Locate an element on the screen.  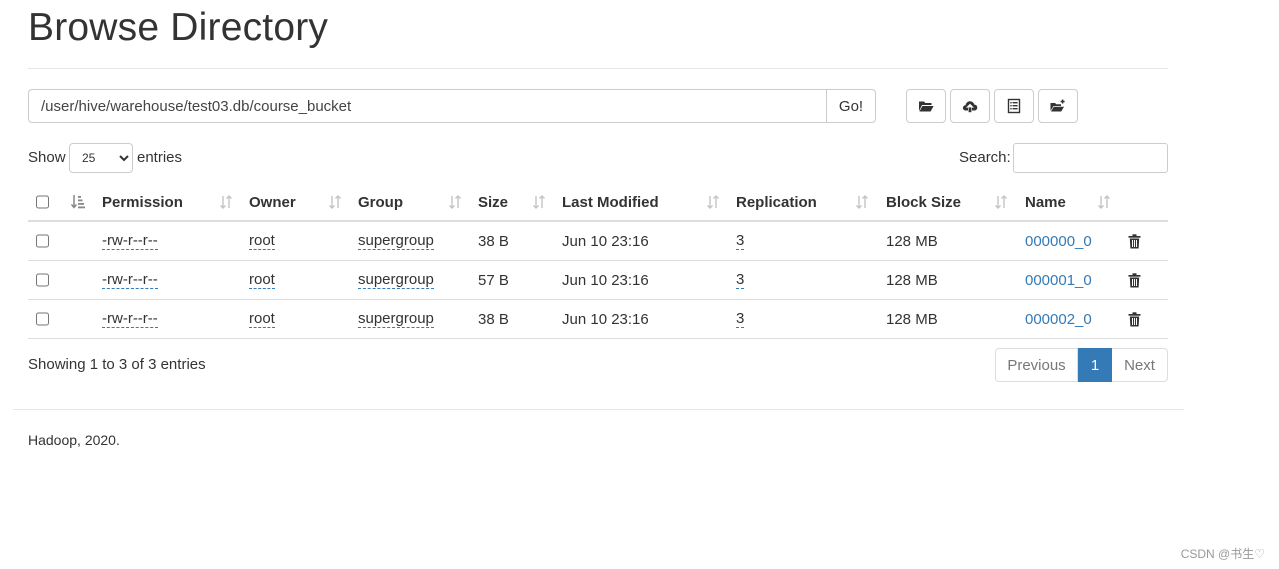
column-header-last-modified: Last Modified is located at coordinates (610, 202).